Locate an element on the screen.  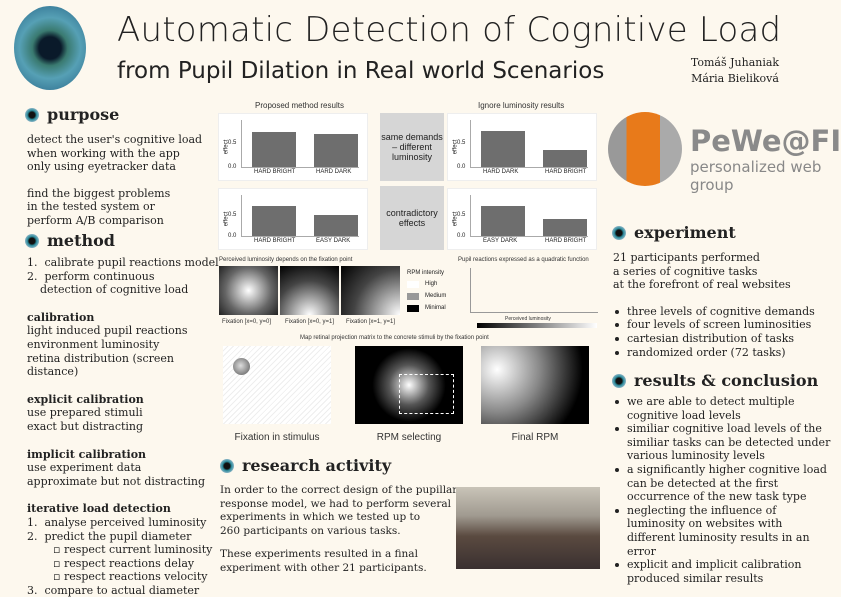
final-rpm-image is located at coordinates (535, 385).